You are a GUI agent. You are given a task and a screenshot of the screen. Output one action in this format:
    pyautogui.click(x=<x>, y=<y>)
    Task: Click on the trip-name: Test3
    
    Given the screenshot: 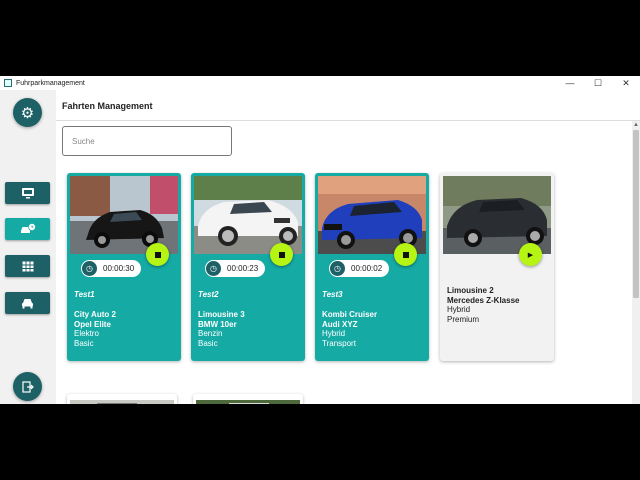 What is the action you would take?
    pyautogui.click(x=332, y=294)
    